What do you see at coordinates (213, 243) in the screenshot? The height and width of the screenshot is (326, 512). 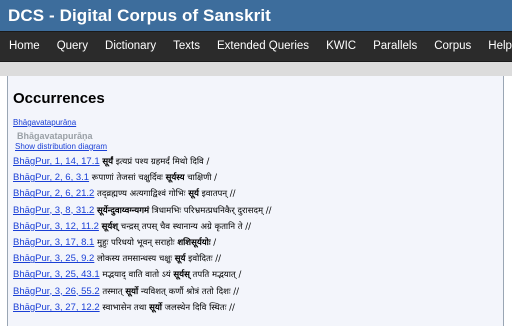 I see `occurrence-context-after: /` at bounding box center [213, 243].